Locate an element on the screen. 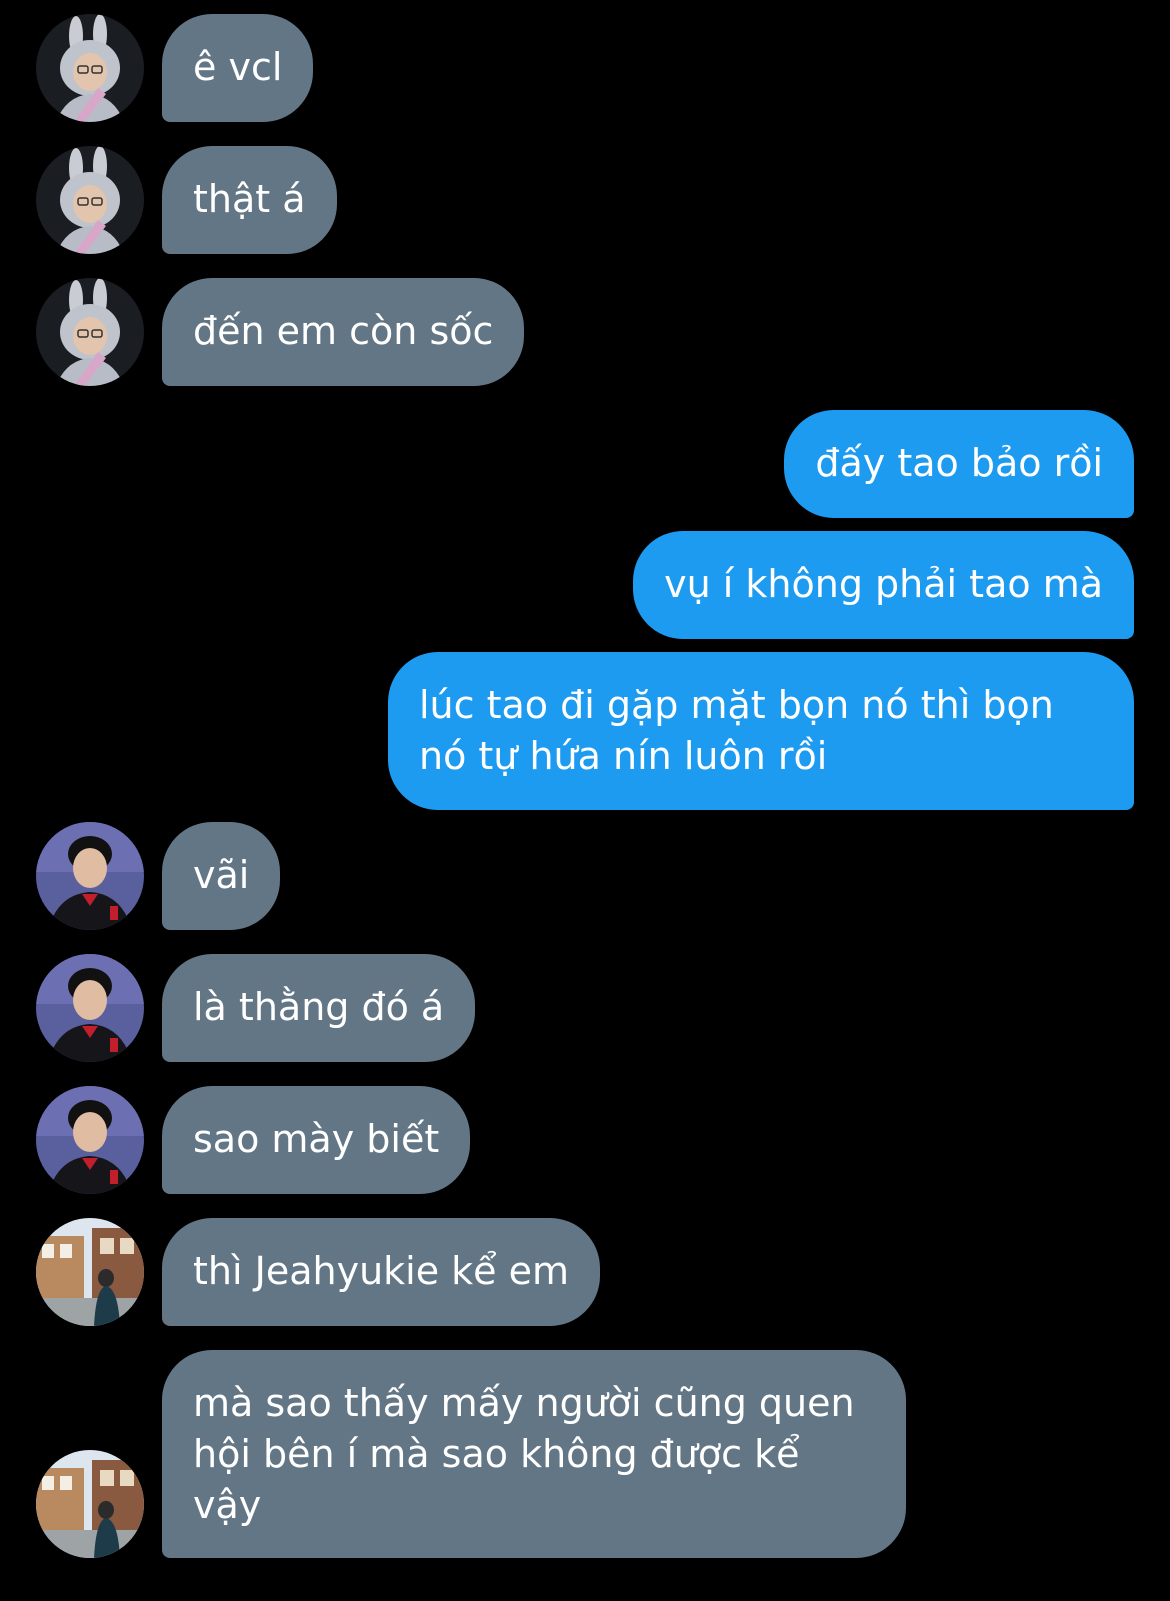  message-row: đến em còn sốc is located at coordinates (585, 332).